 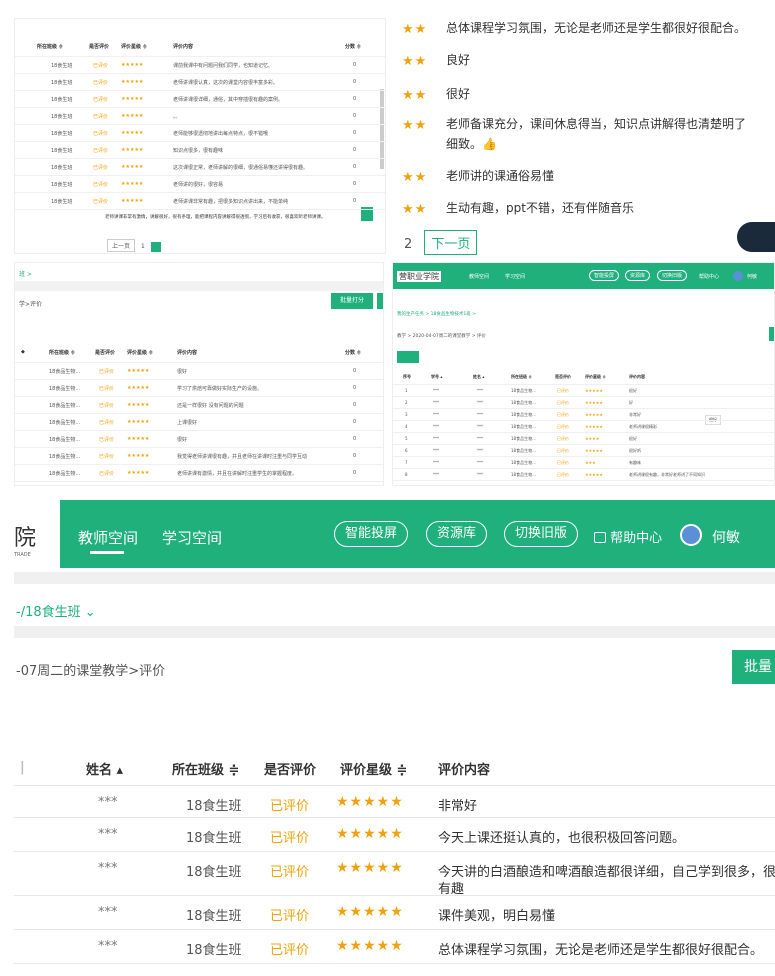 What do you see at coordinates (583, 427) in the screenshot?
I see `table-row: 4 *** *** 18食品生物... 已评价 ★★★★★ 老师讲课很精彩` at bounding box center [583, 427].